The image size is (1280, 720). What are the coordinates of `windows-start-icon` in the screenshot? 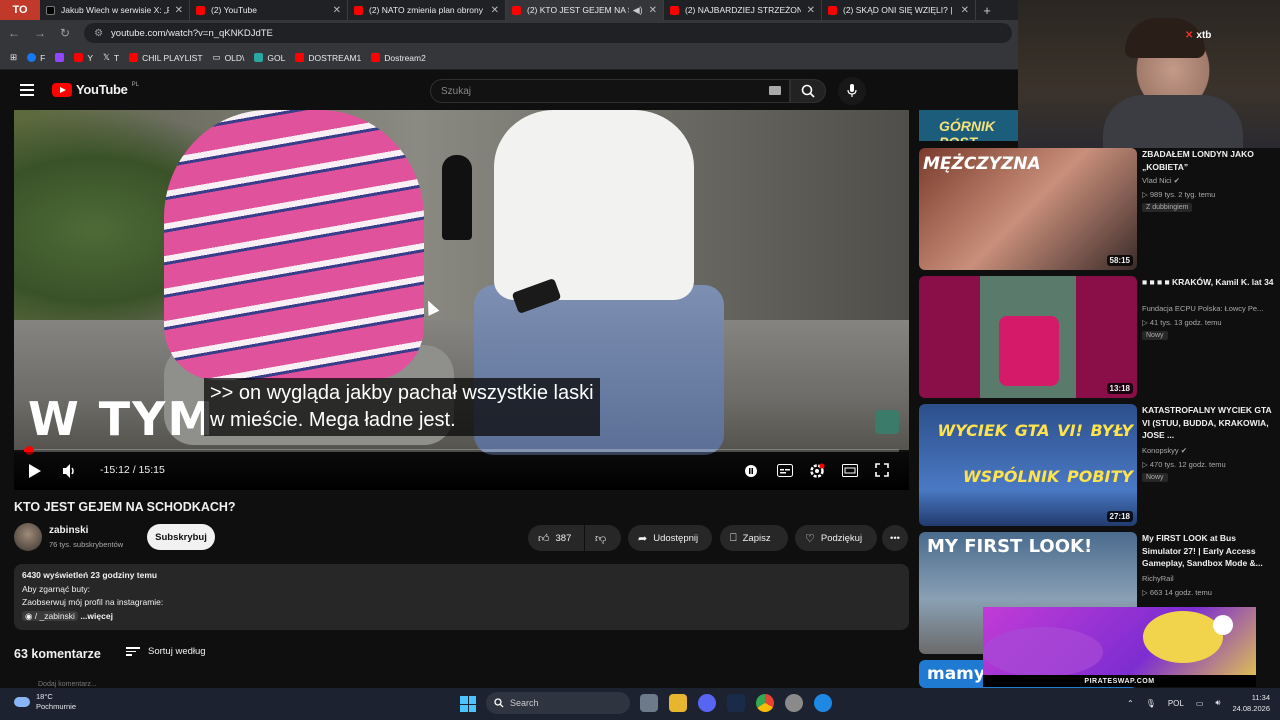 It's located at (468, 704).